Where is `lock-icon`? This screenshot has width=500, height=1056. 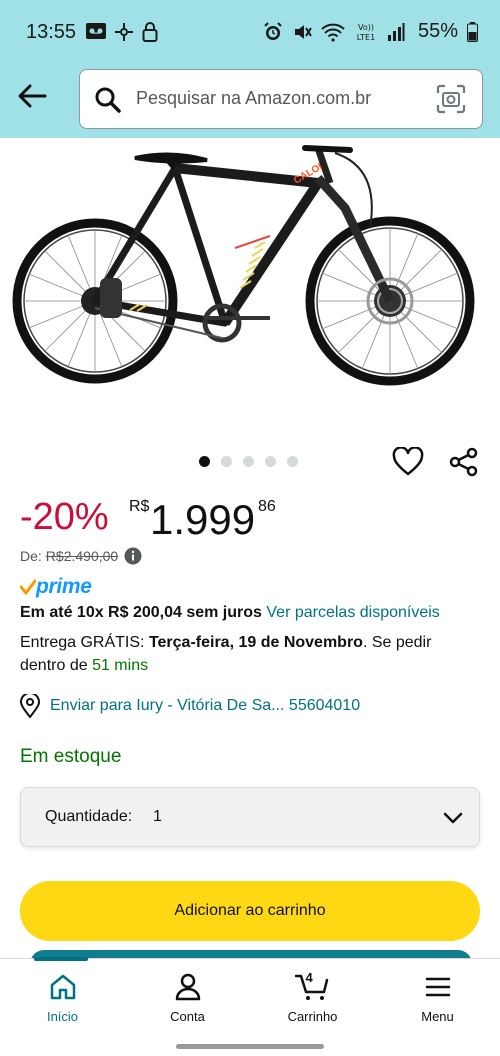
lock-icon is located at coordinates (150, 32).